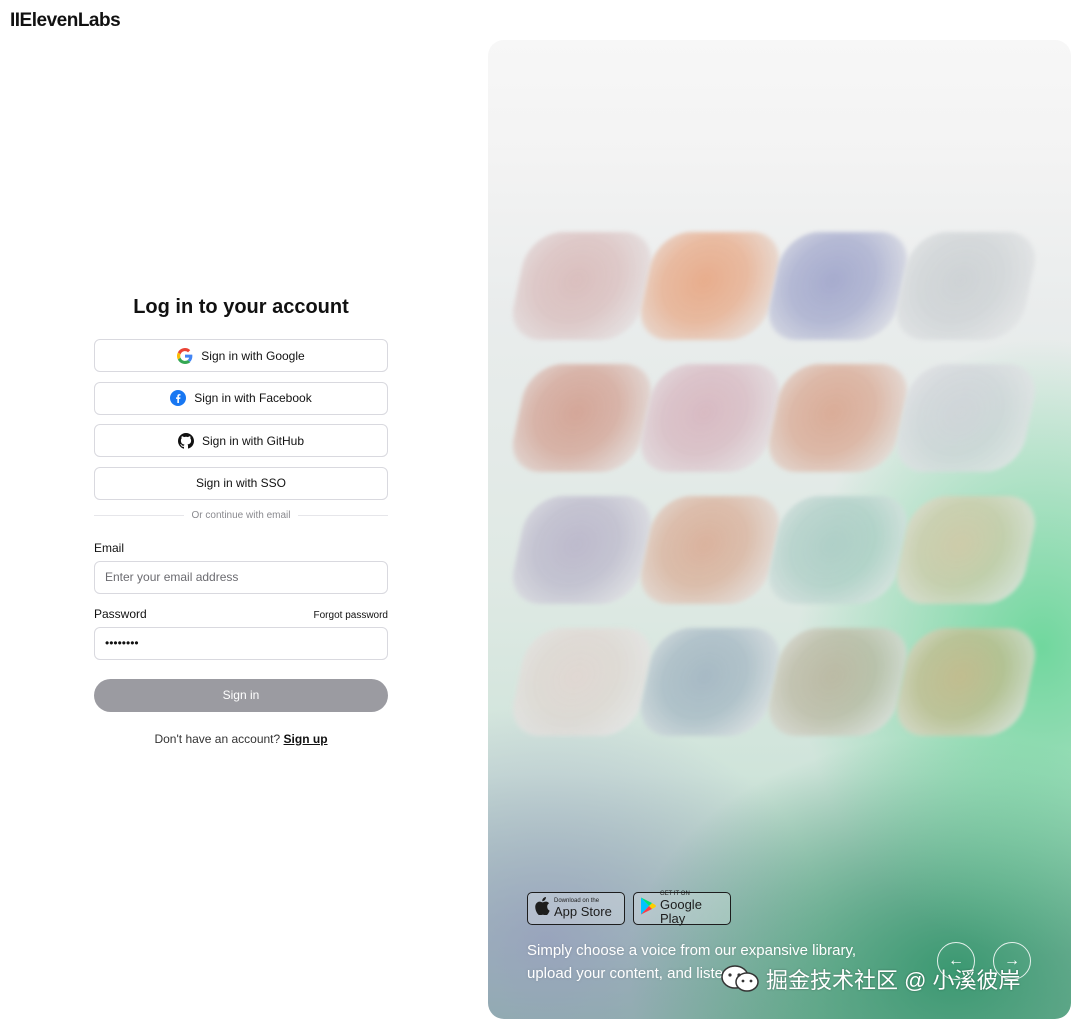 The width and height of the screenshot is (1080, 1025). Describe the element at coordinates (217, 738) in the screenshot. I see `signup-prompt: Don't have an account?` at that location.